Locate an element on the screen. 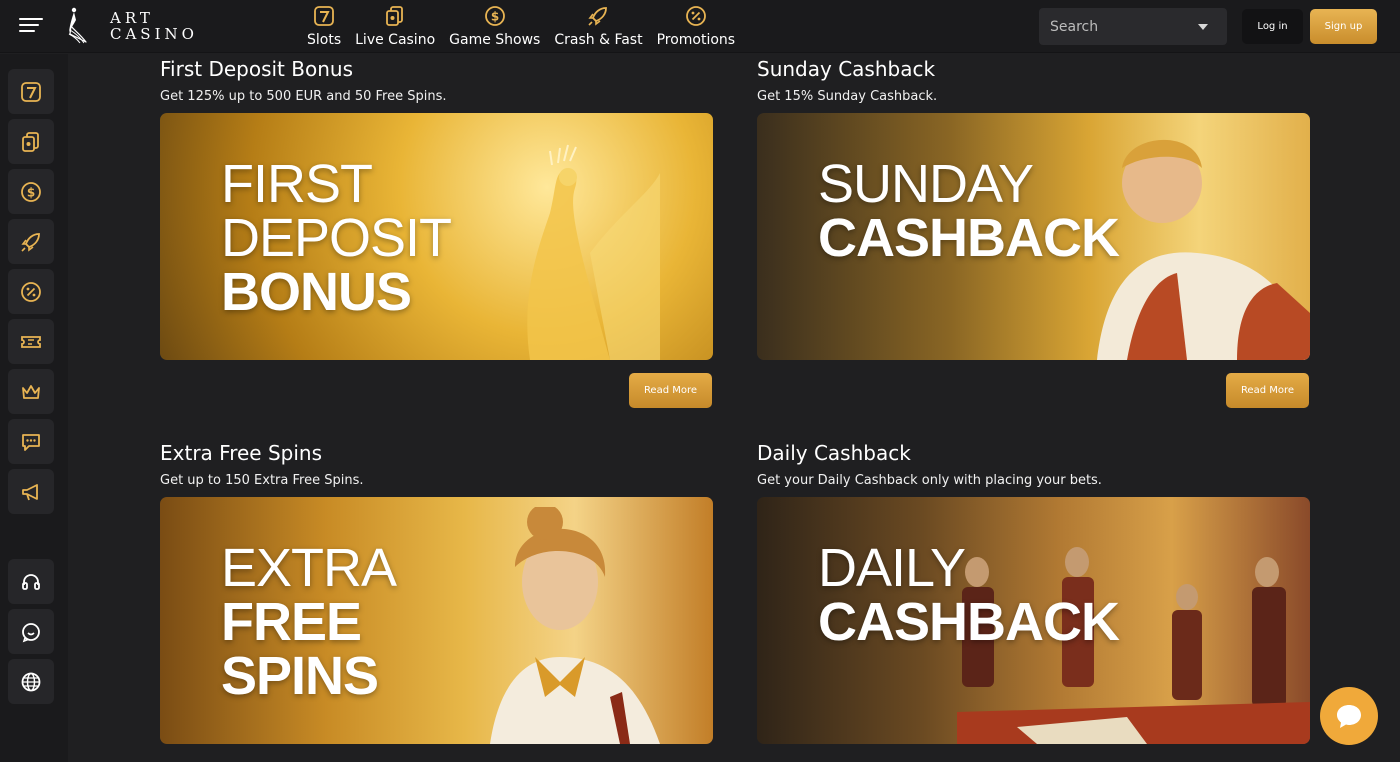 This screenshot has height=762, width=1400. banner-headline: EXTRA FREE SPINS is located at coordinates (309, 622).